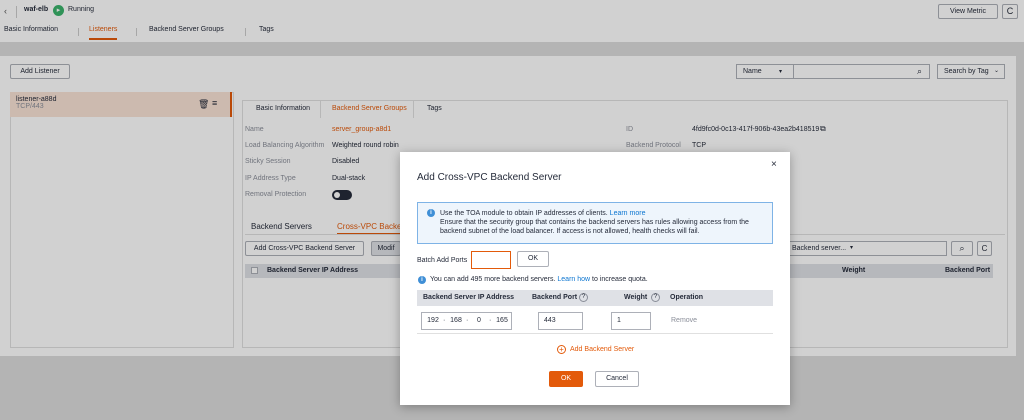 The image size is (1024, 420). Describe the element at coordinates (431, 213) in the screenshot. I see `info-icon: i` at that location.